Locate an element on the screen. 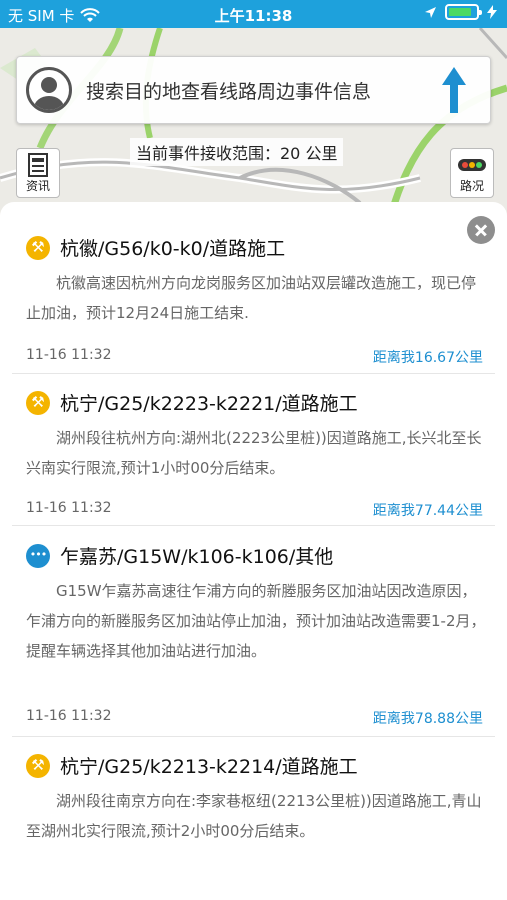  news-icon is located at coordinates (38, 165).